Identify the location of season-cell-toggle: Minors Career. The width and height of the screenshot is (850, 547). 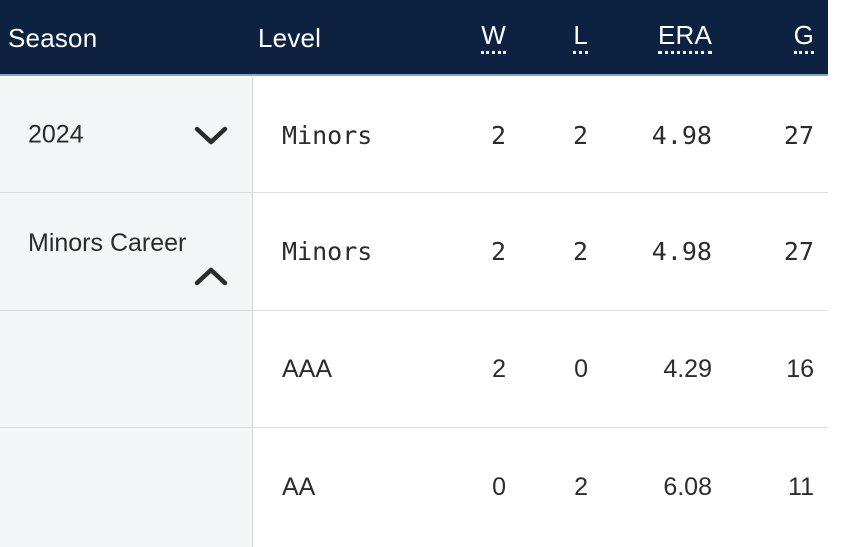
(126, 251).